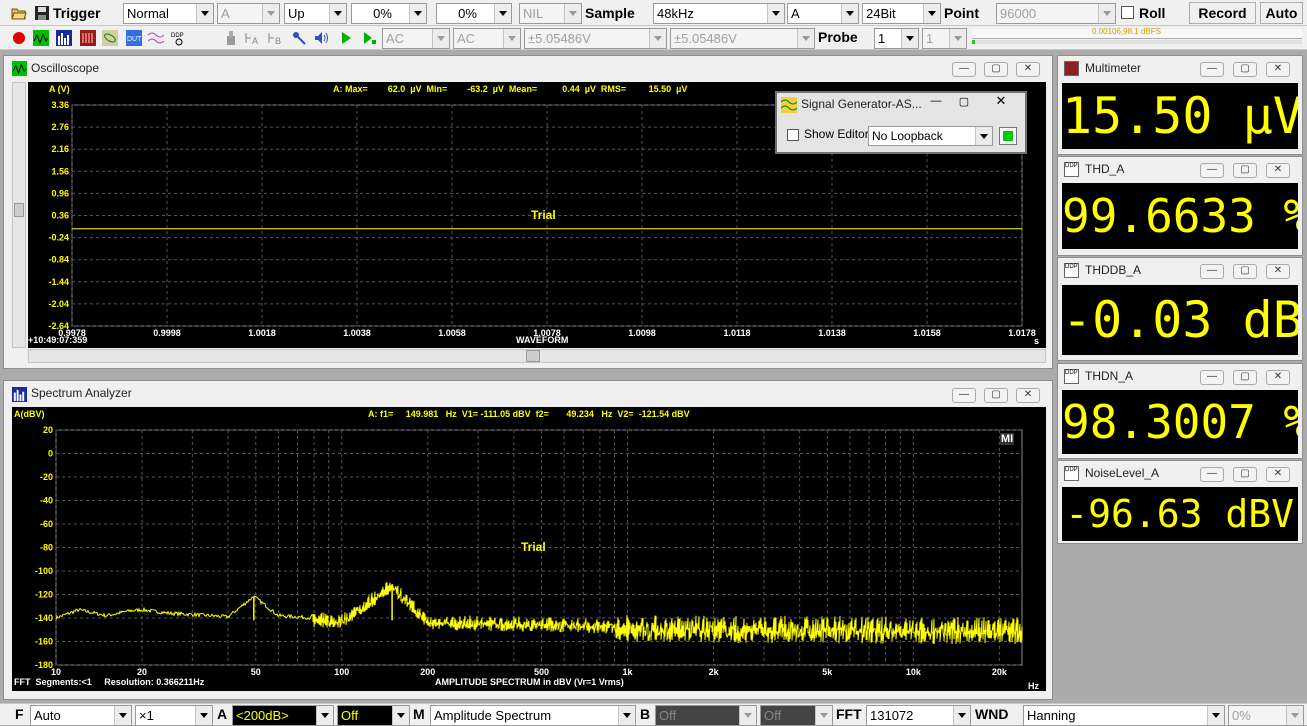  What do you see at coordinates (253, 38) in the screenshot?
I see `channel-a-icon: A` at bounding box center [253, 38].